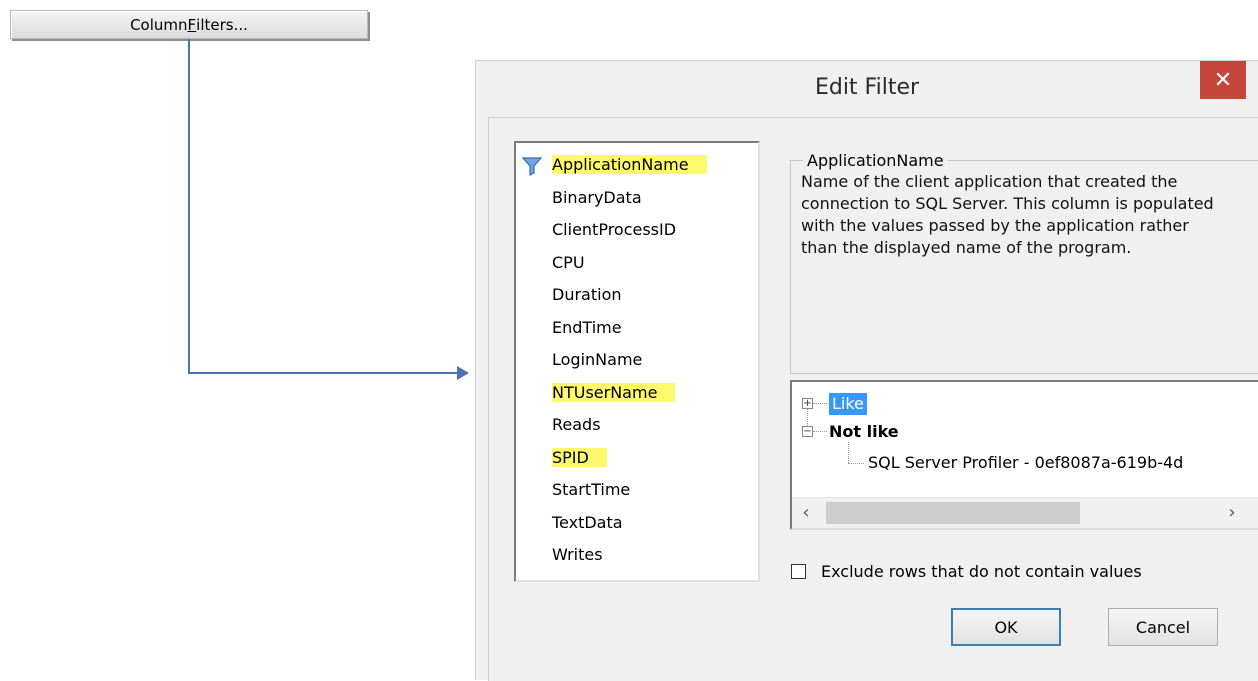  I want to click on column-list-item: ClientProcessID, so click(614, 230).